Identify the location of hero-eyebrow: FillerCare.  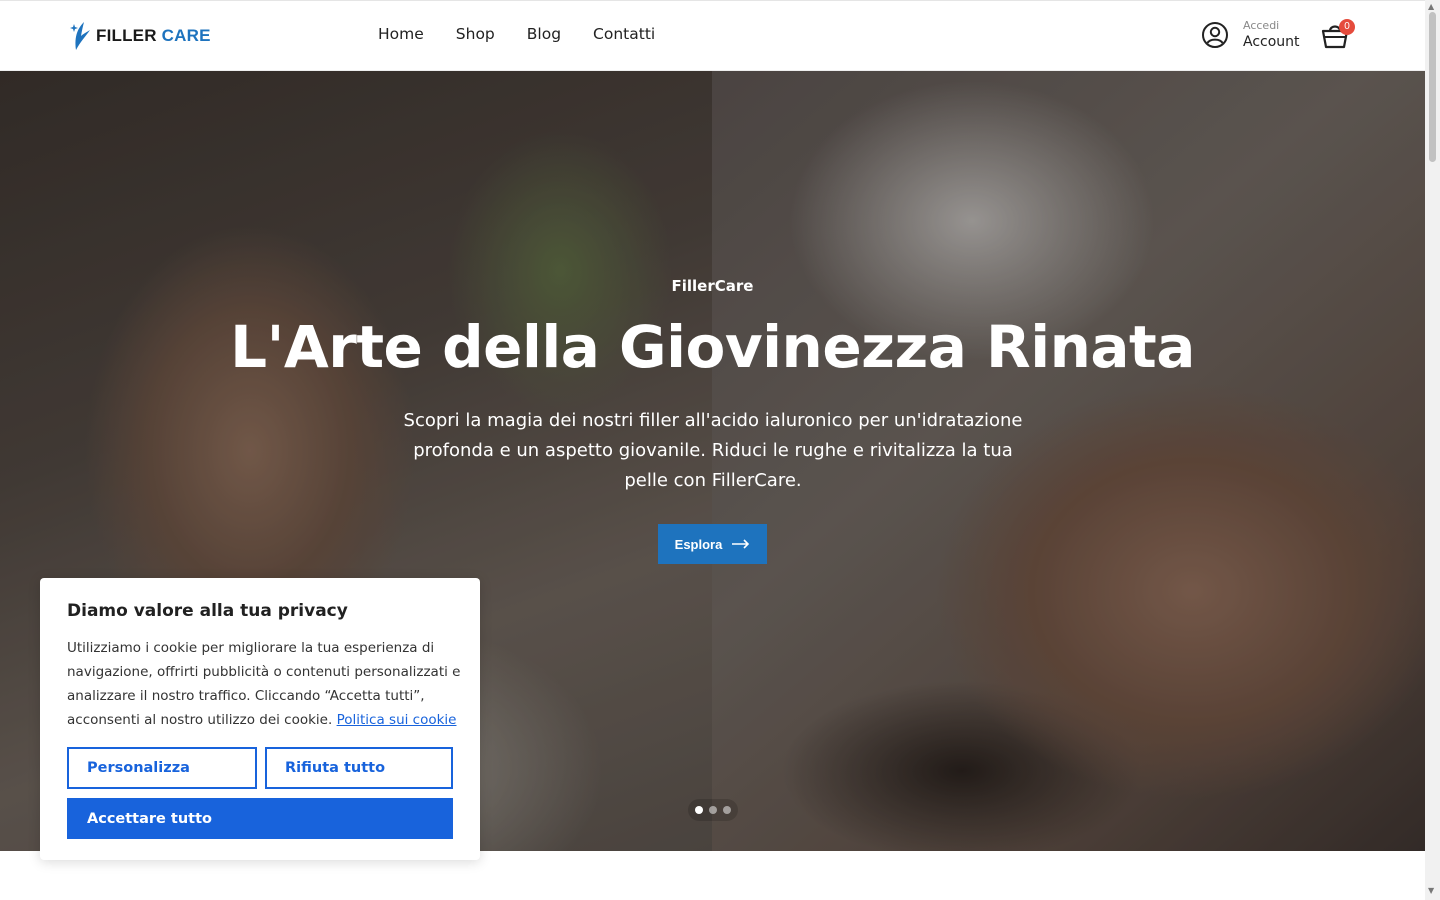
(712, 286).